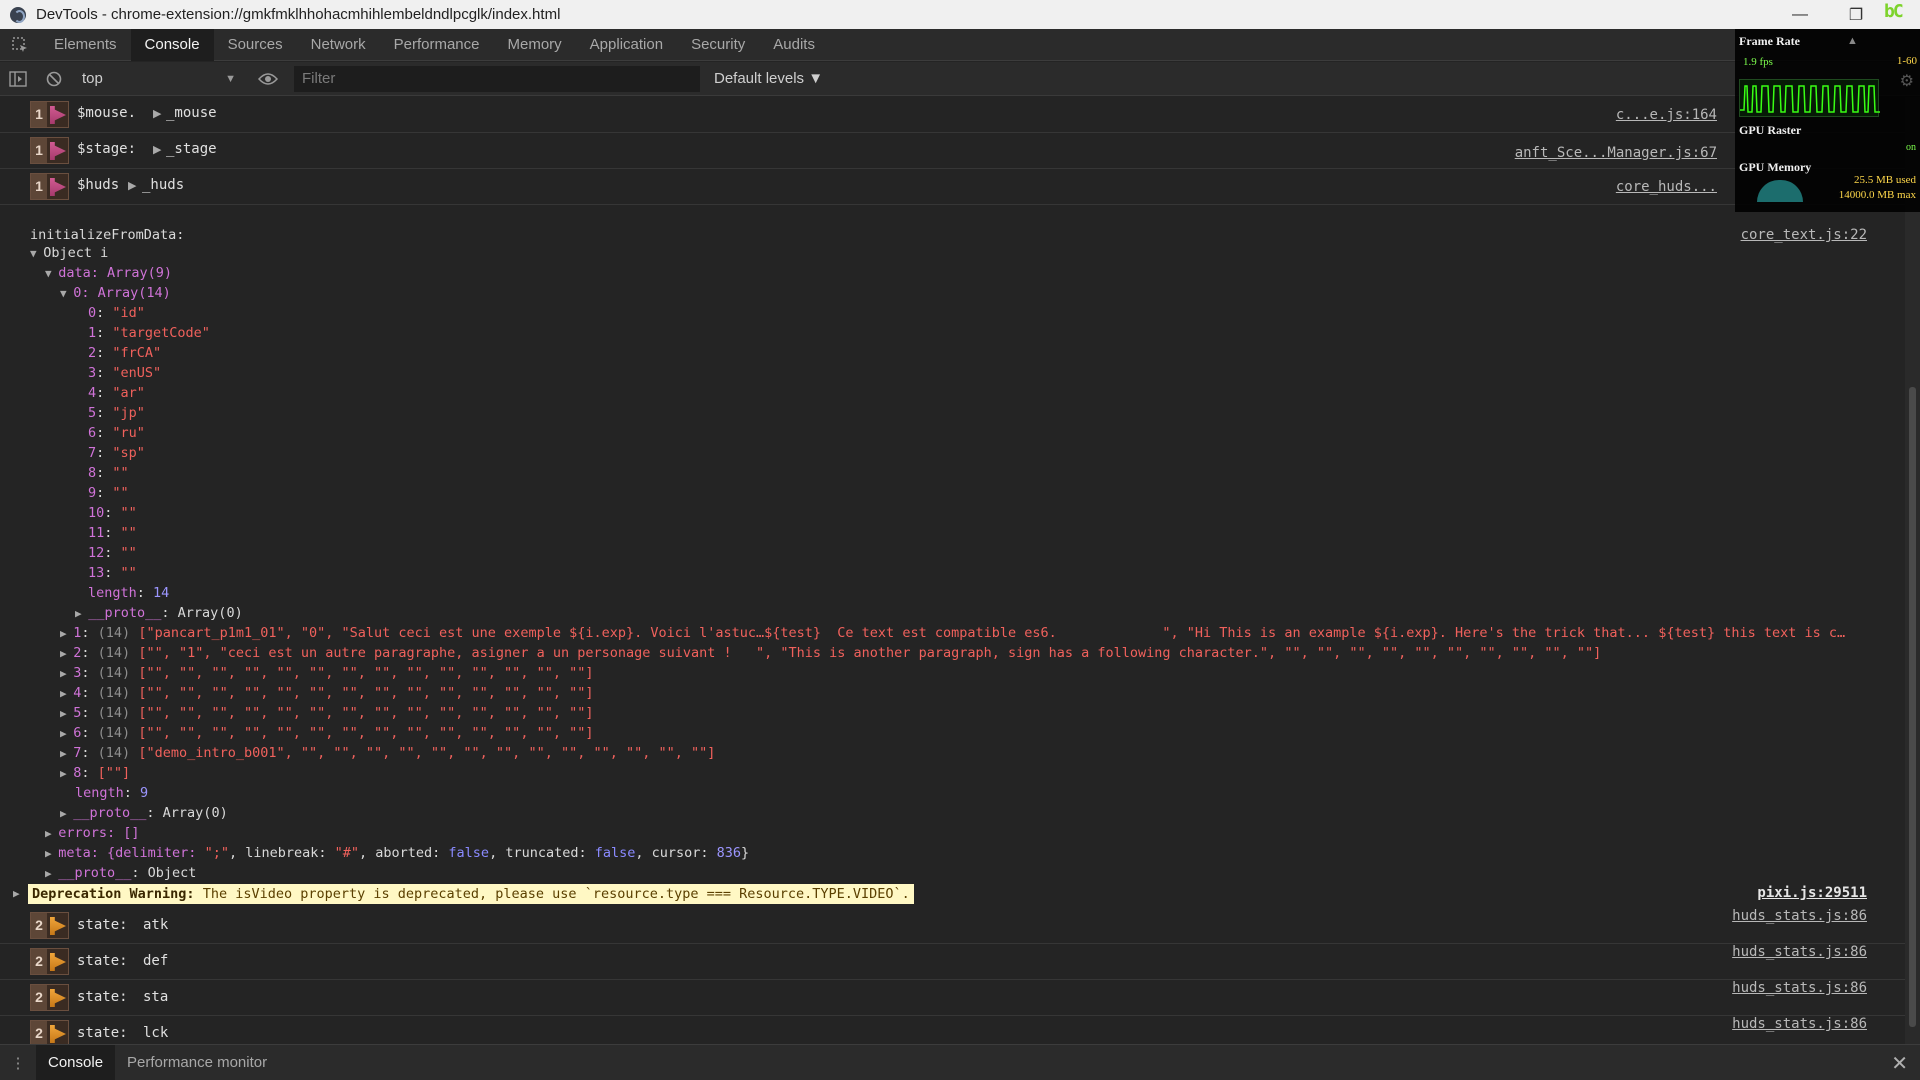 This screenshot has height=1080, width=1920. I want to click on meta-truncated: false, so click(615, 853).